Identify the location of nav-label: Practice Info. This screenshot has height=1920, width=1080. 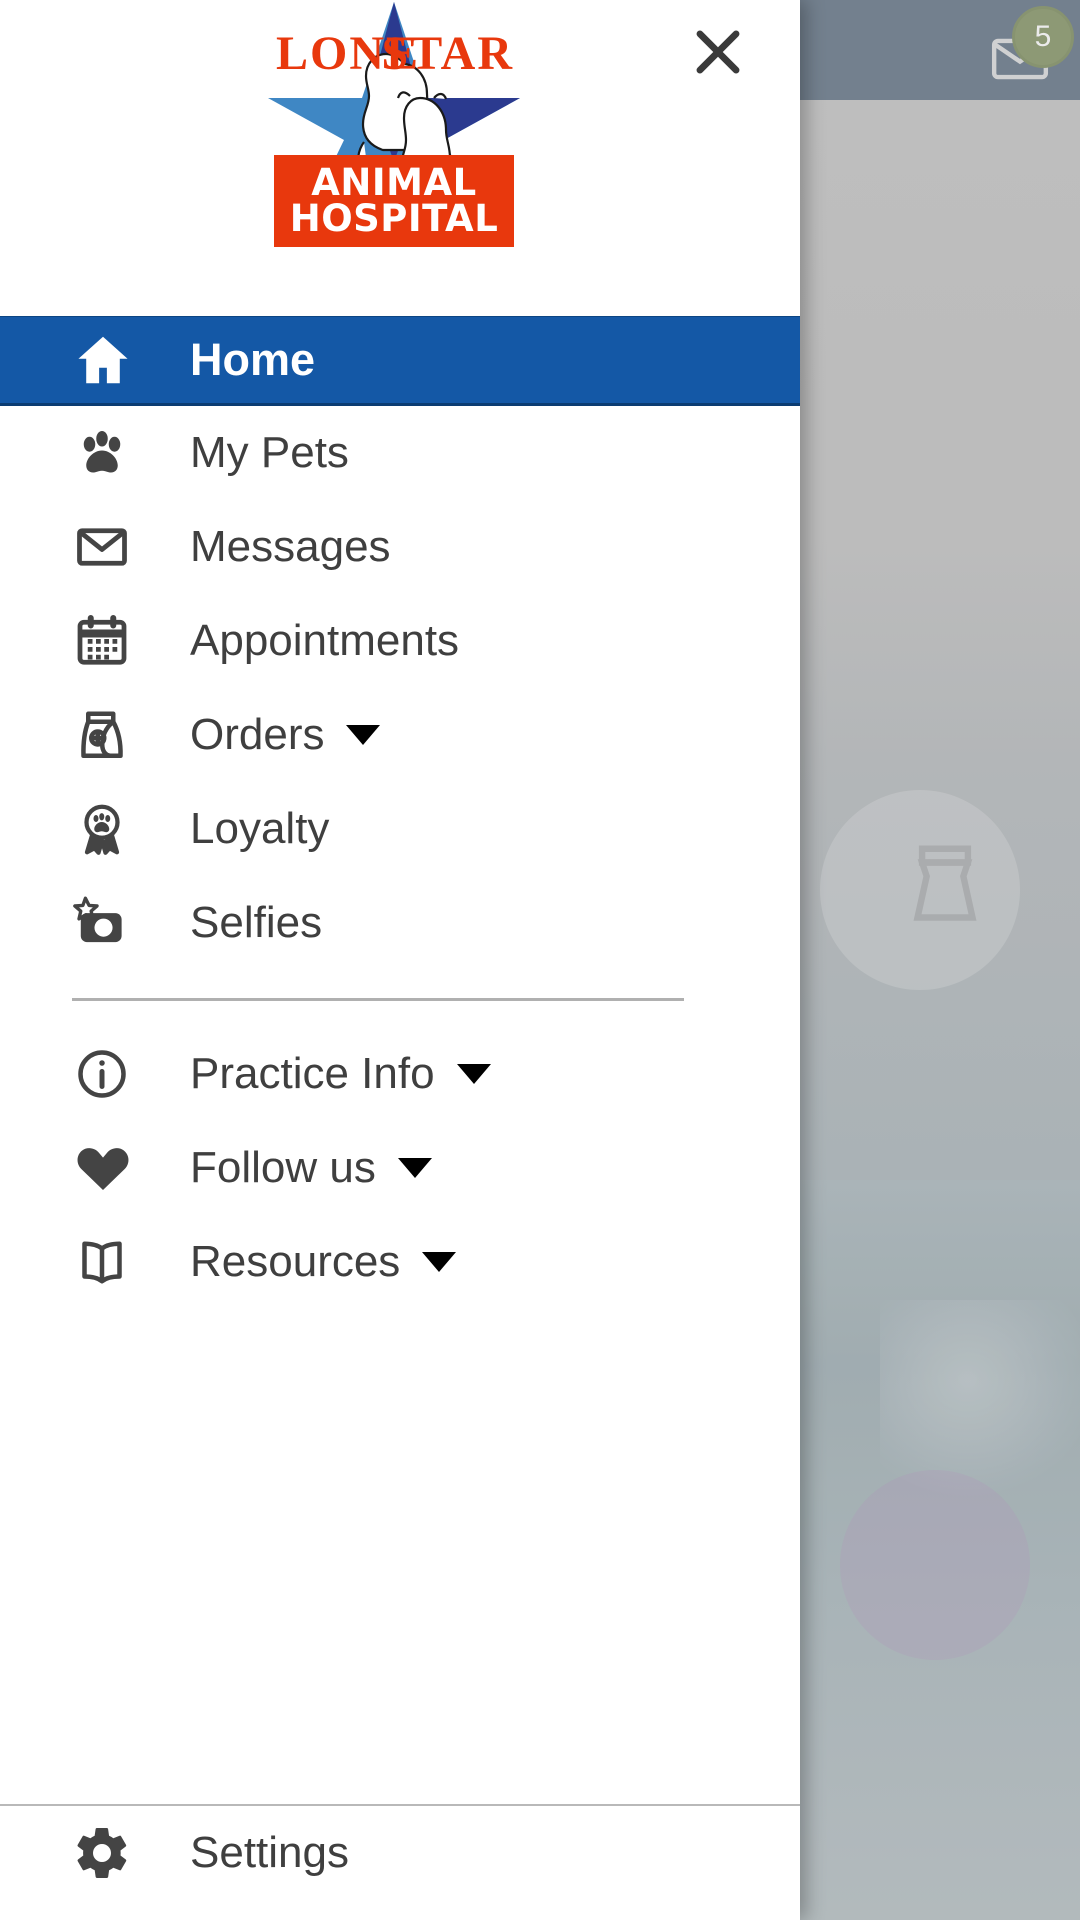
(312, 1073).